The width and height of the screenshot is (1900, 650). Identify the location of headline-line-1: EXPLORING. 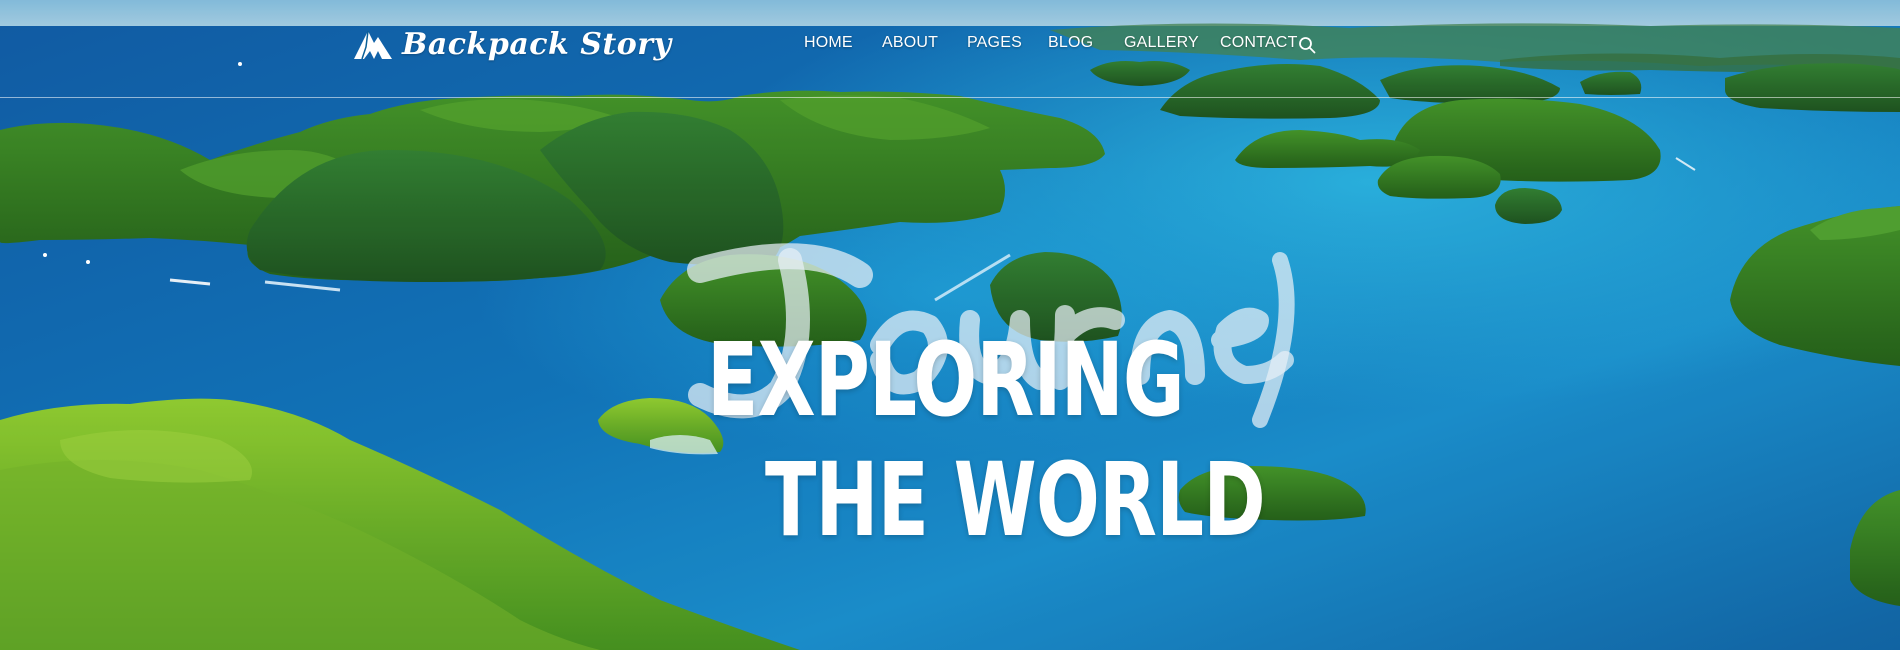
(946, 380).